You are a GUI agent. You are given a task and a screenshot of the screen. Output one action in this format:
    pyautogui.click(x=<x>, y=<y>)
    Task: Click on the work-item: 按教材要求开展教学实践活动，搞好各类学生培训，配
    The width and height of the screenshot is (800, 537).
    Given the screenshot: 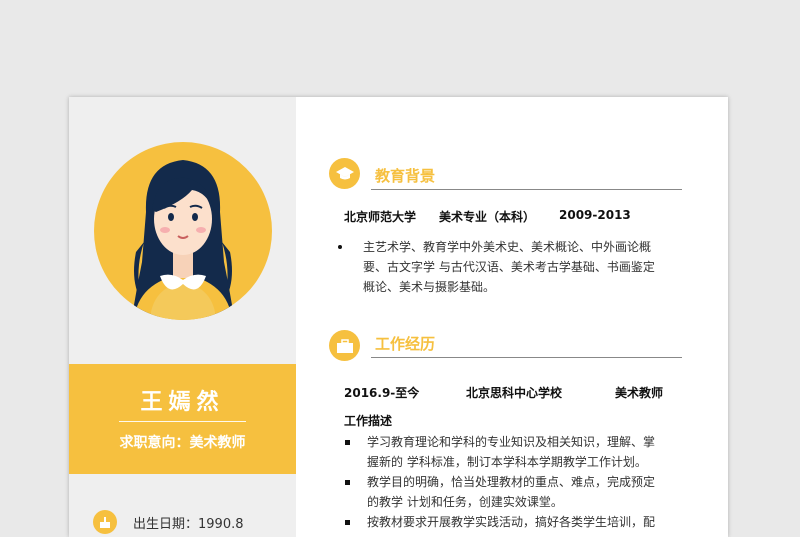 What is the action you would take?
    pyautogui.click(x=500, y=522)
    